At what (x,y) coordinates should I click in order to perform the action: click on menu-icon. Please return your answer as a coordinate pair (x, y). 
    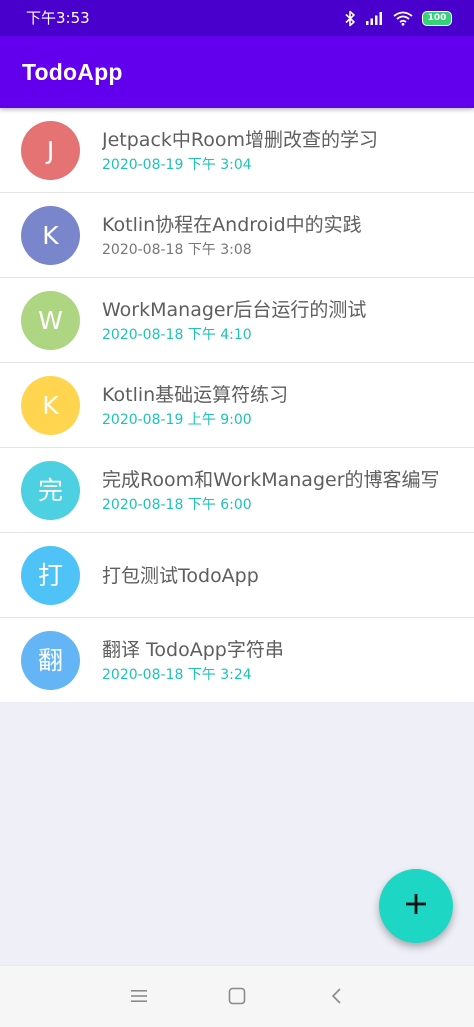
    Looking at the image, I should click on (139, 998).